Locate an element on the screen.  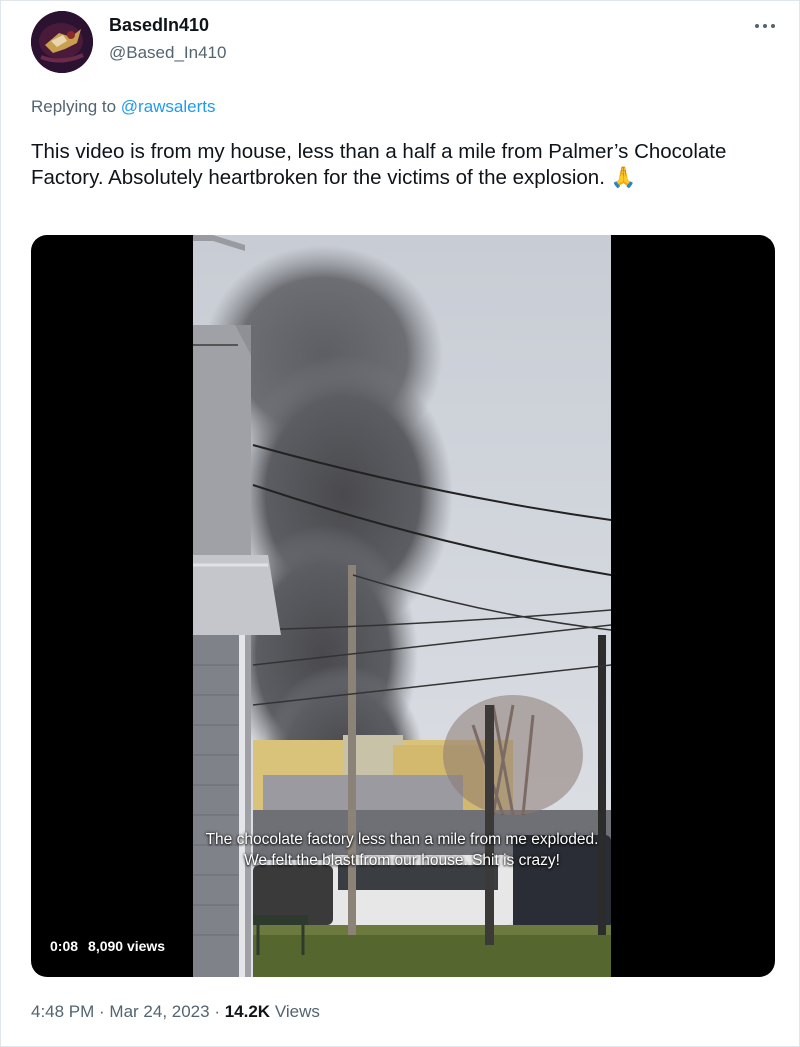
video-timestamp: 0:08 is located at coordinates (64, 946).